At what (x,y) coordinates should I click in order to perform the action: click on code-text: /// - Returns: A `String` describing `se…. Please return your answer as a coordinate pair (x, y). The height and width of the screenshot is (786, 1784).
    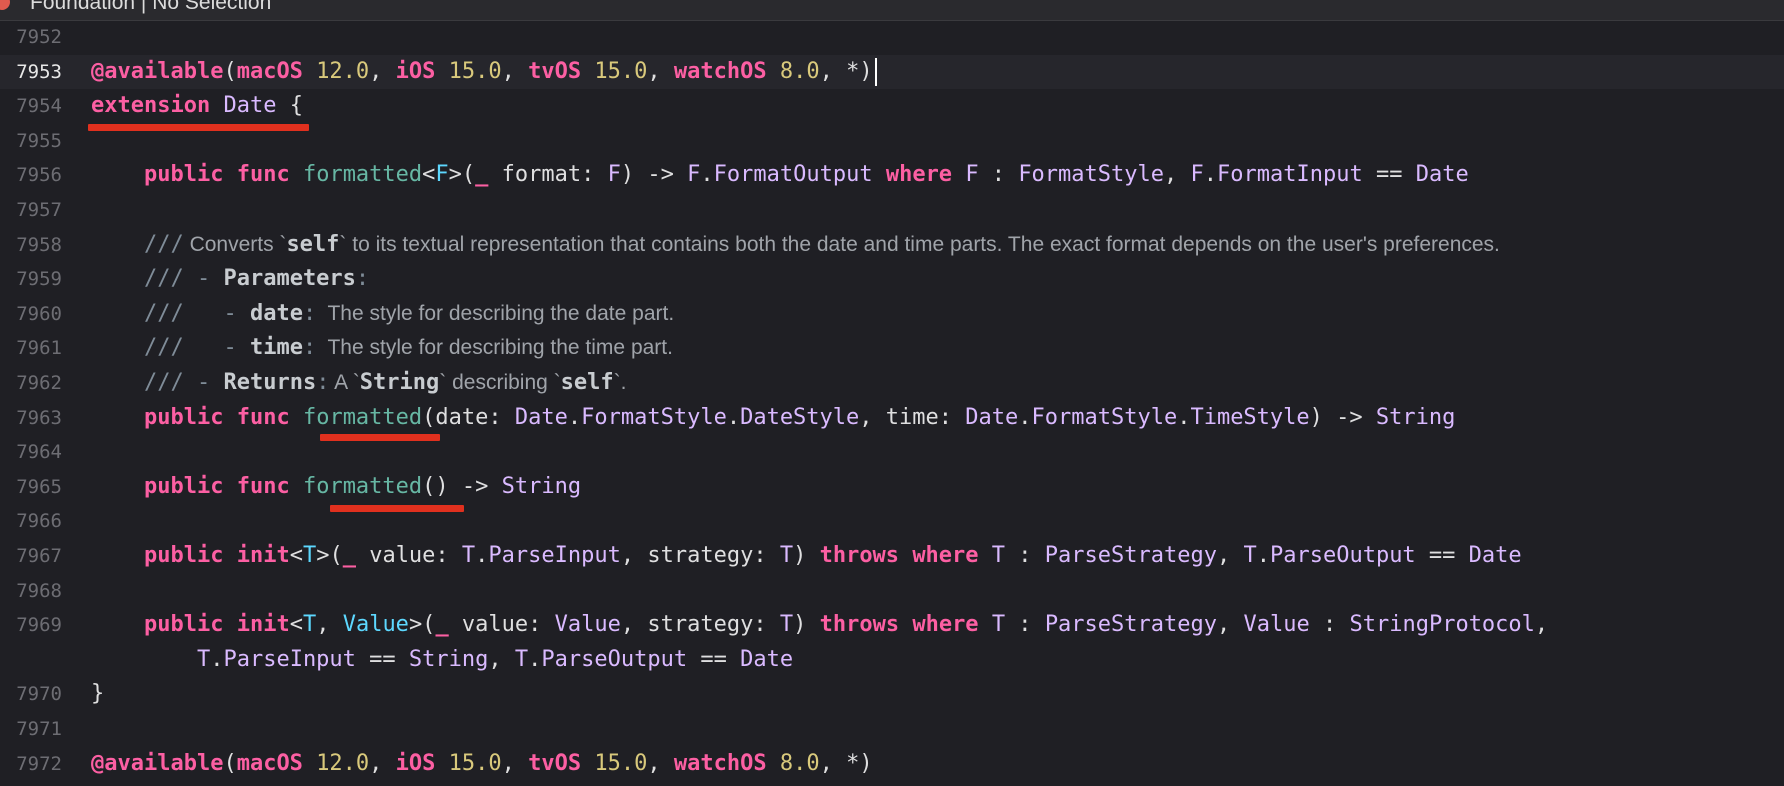
    Looking at the image, I should click on (359, 383).